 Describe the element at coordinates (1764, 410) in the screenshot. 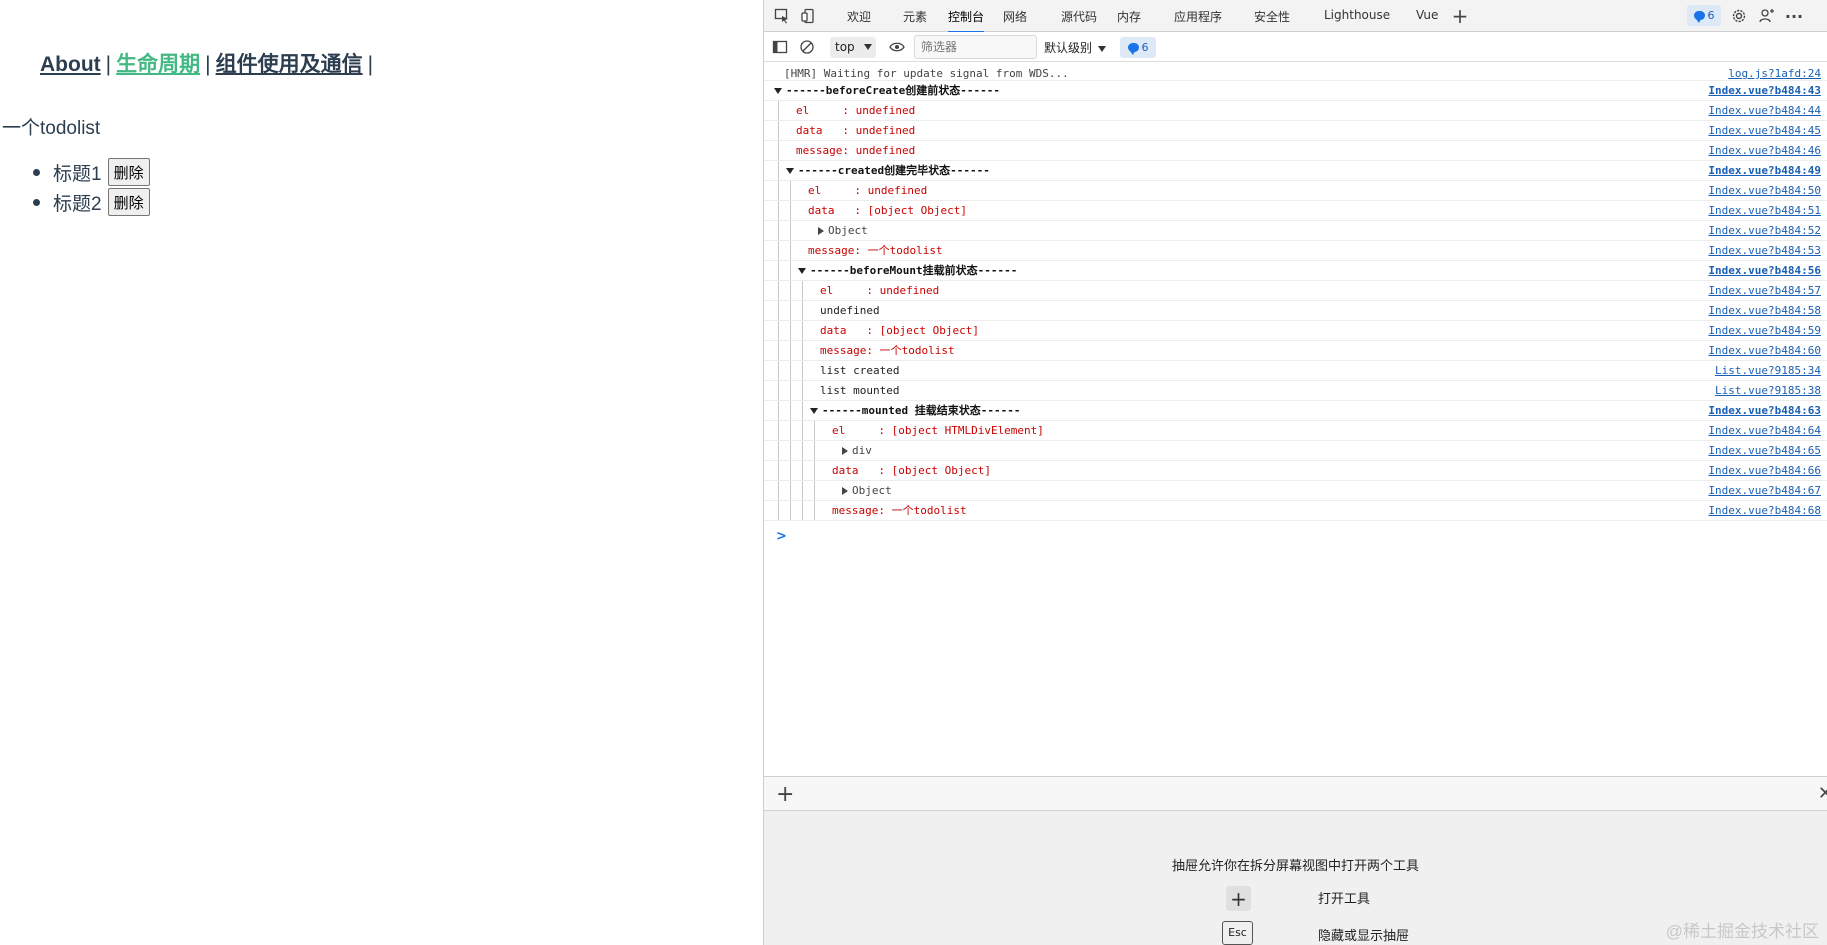

I see `source-link: Index.vue?b484:63` at that location.